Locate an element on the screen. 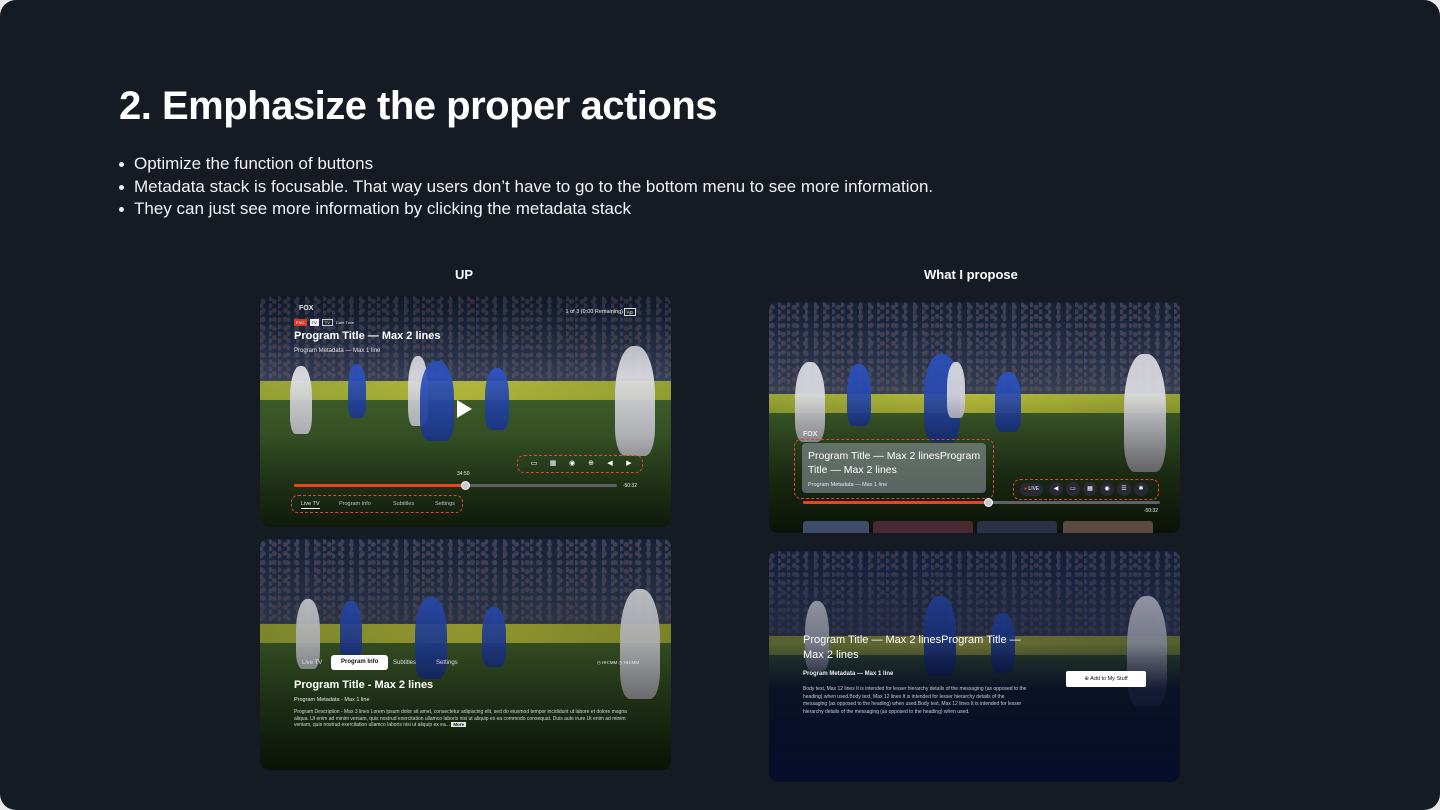 The width and height of the screenshot is (1440, 810). time-range: ◷ HH:MM ◷ HH:MM is located at coordinates (618, 663).